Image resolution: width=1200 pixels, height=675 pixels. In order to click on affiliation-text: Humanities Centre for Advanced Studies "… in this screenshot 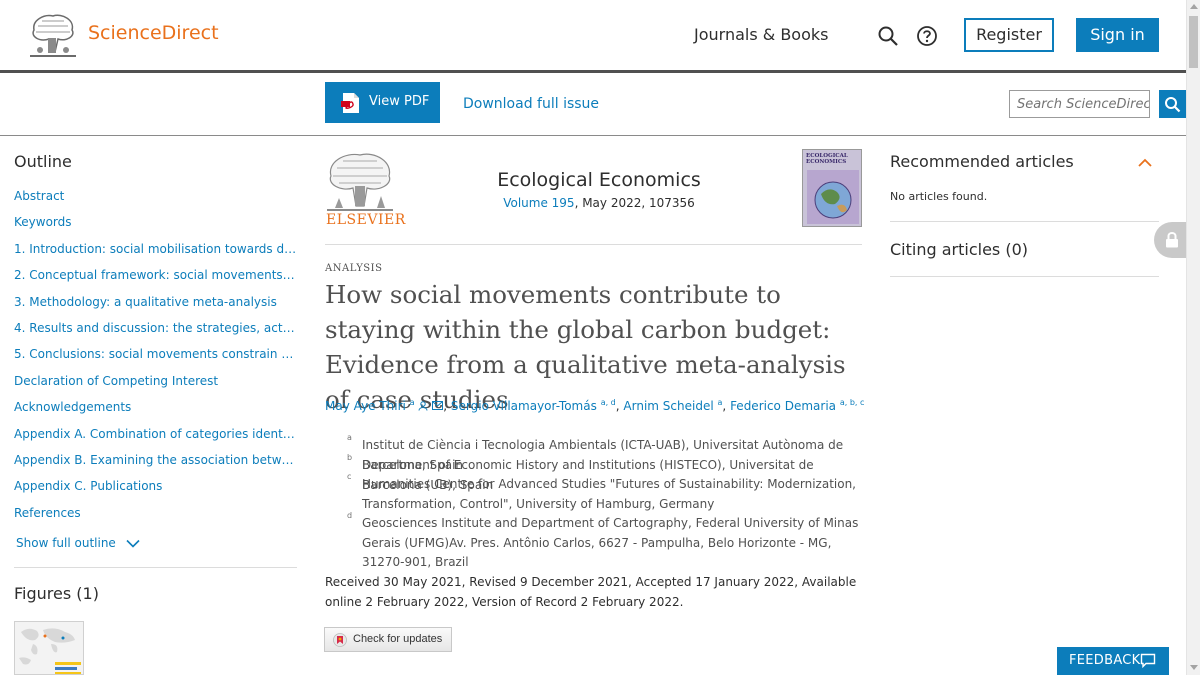, I will do `click(609, 494)`.